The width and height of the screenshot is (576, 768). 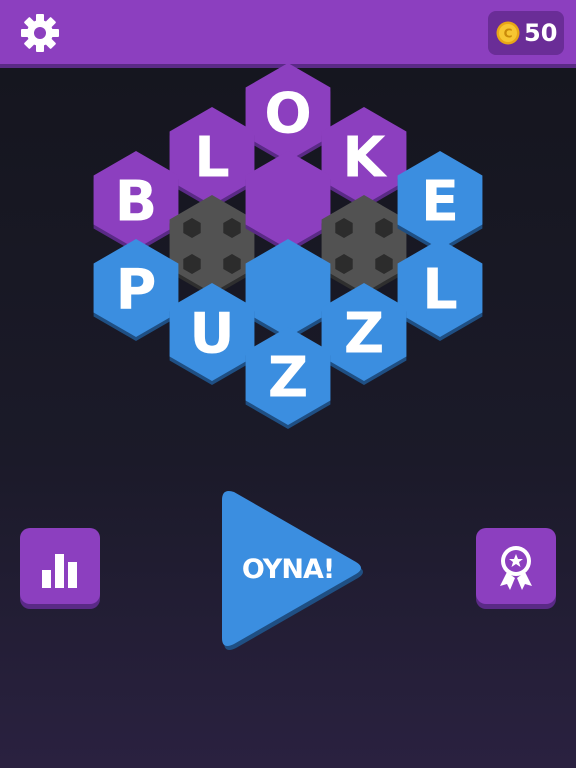 I want to click on hex-letter: K, so click(x=365, y=158).